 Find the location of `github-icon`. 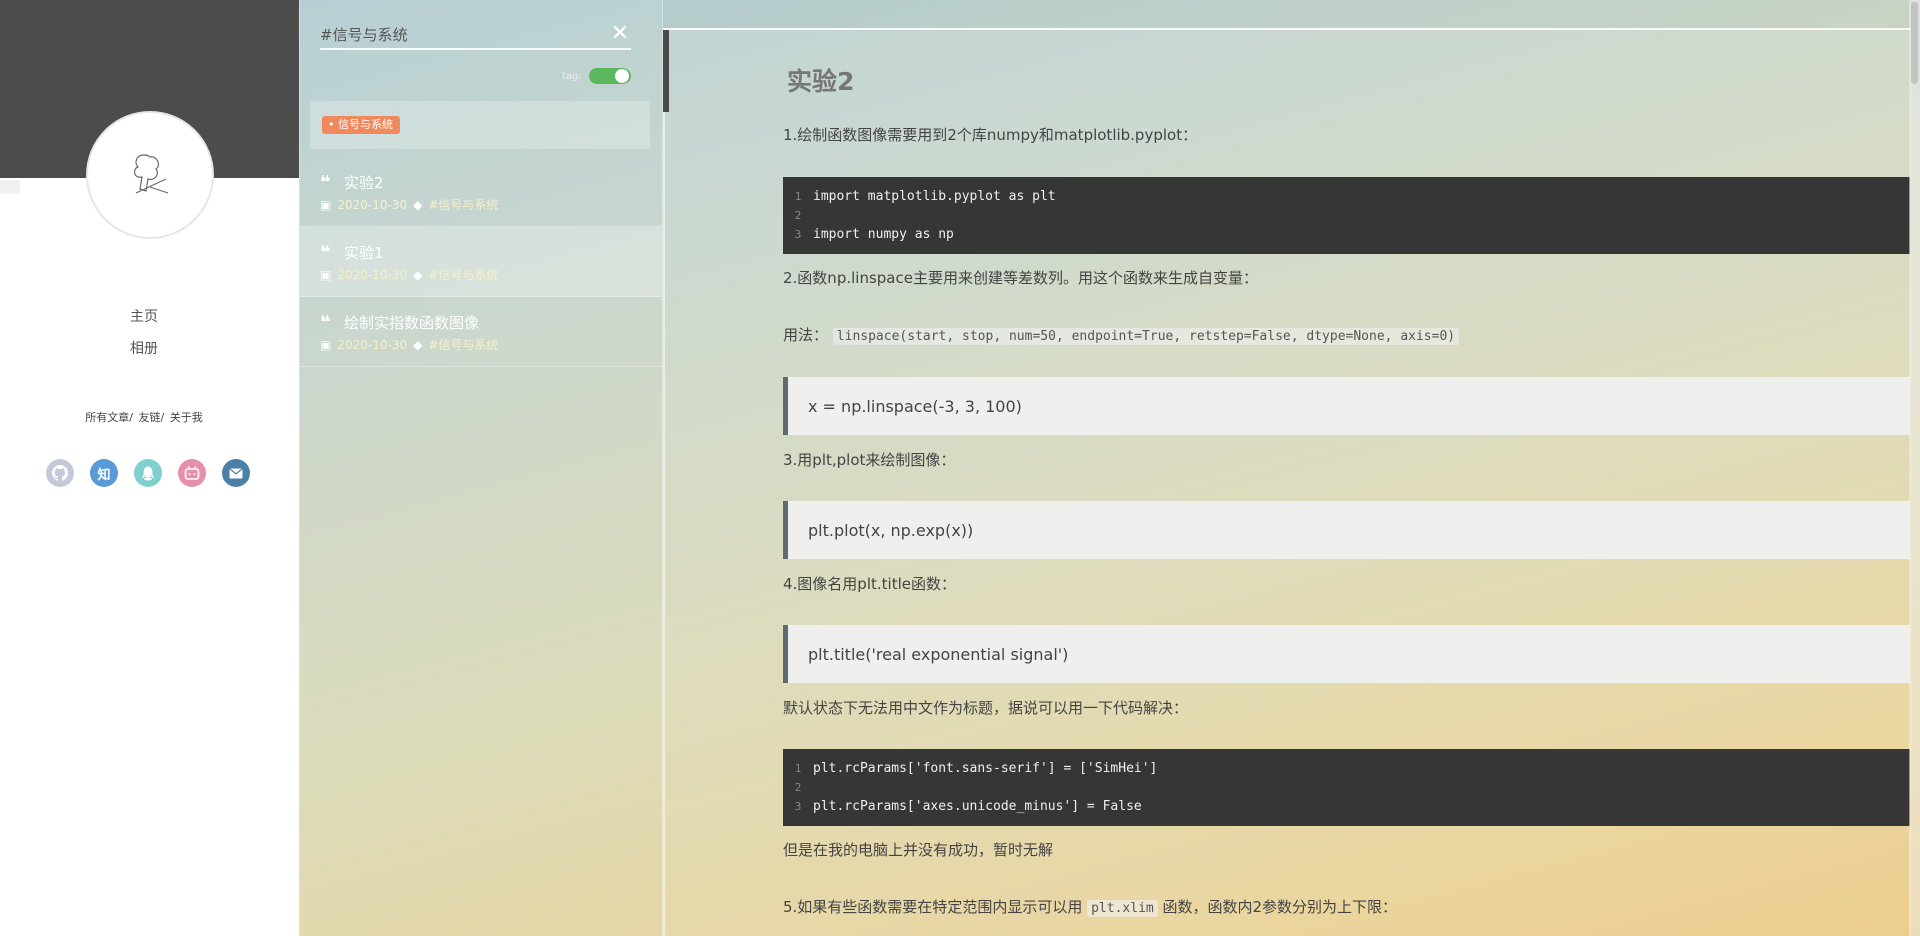

github-icon is located at coordinates (60, 473).